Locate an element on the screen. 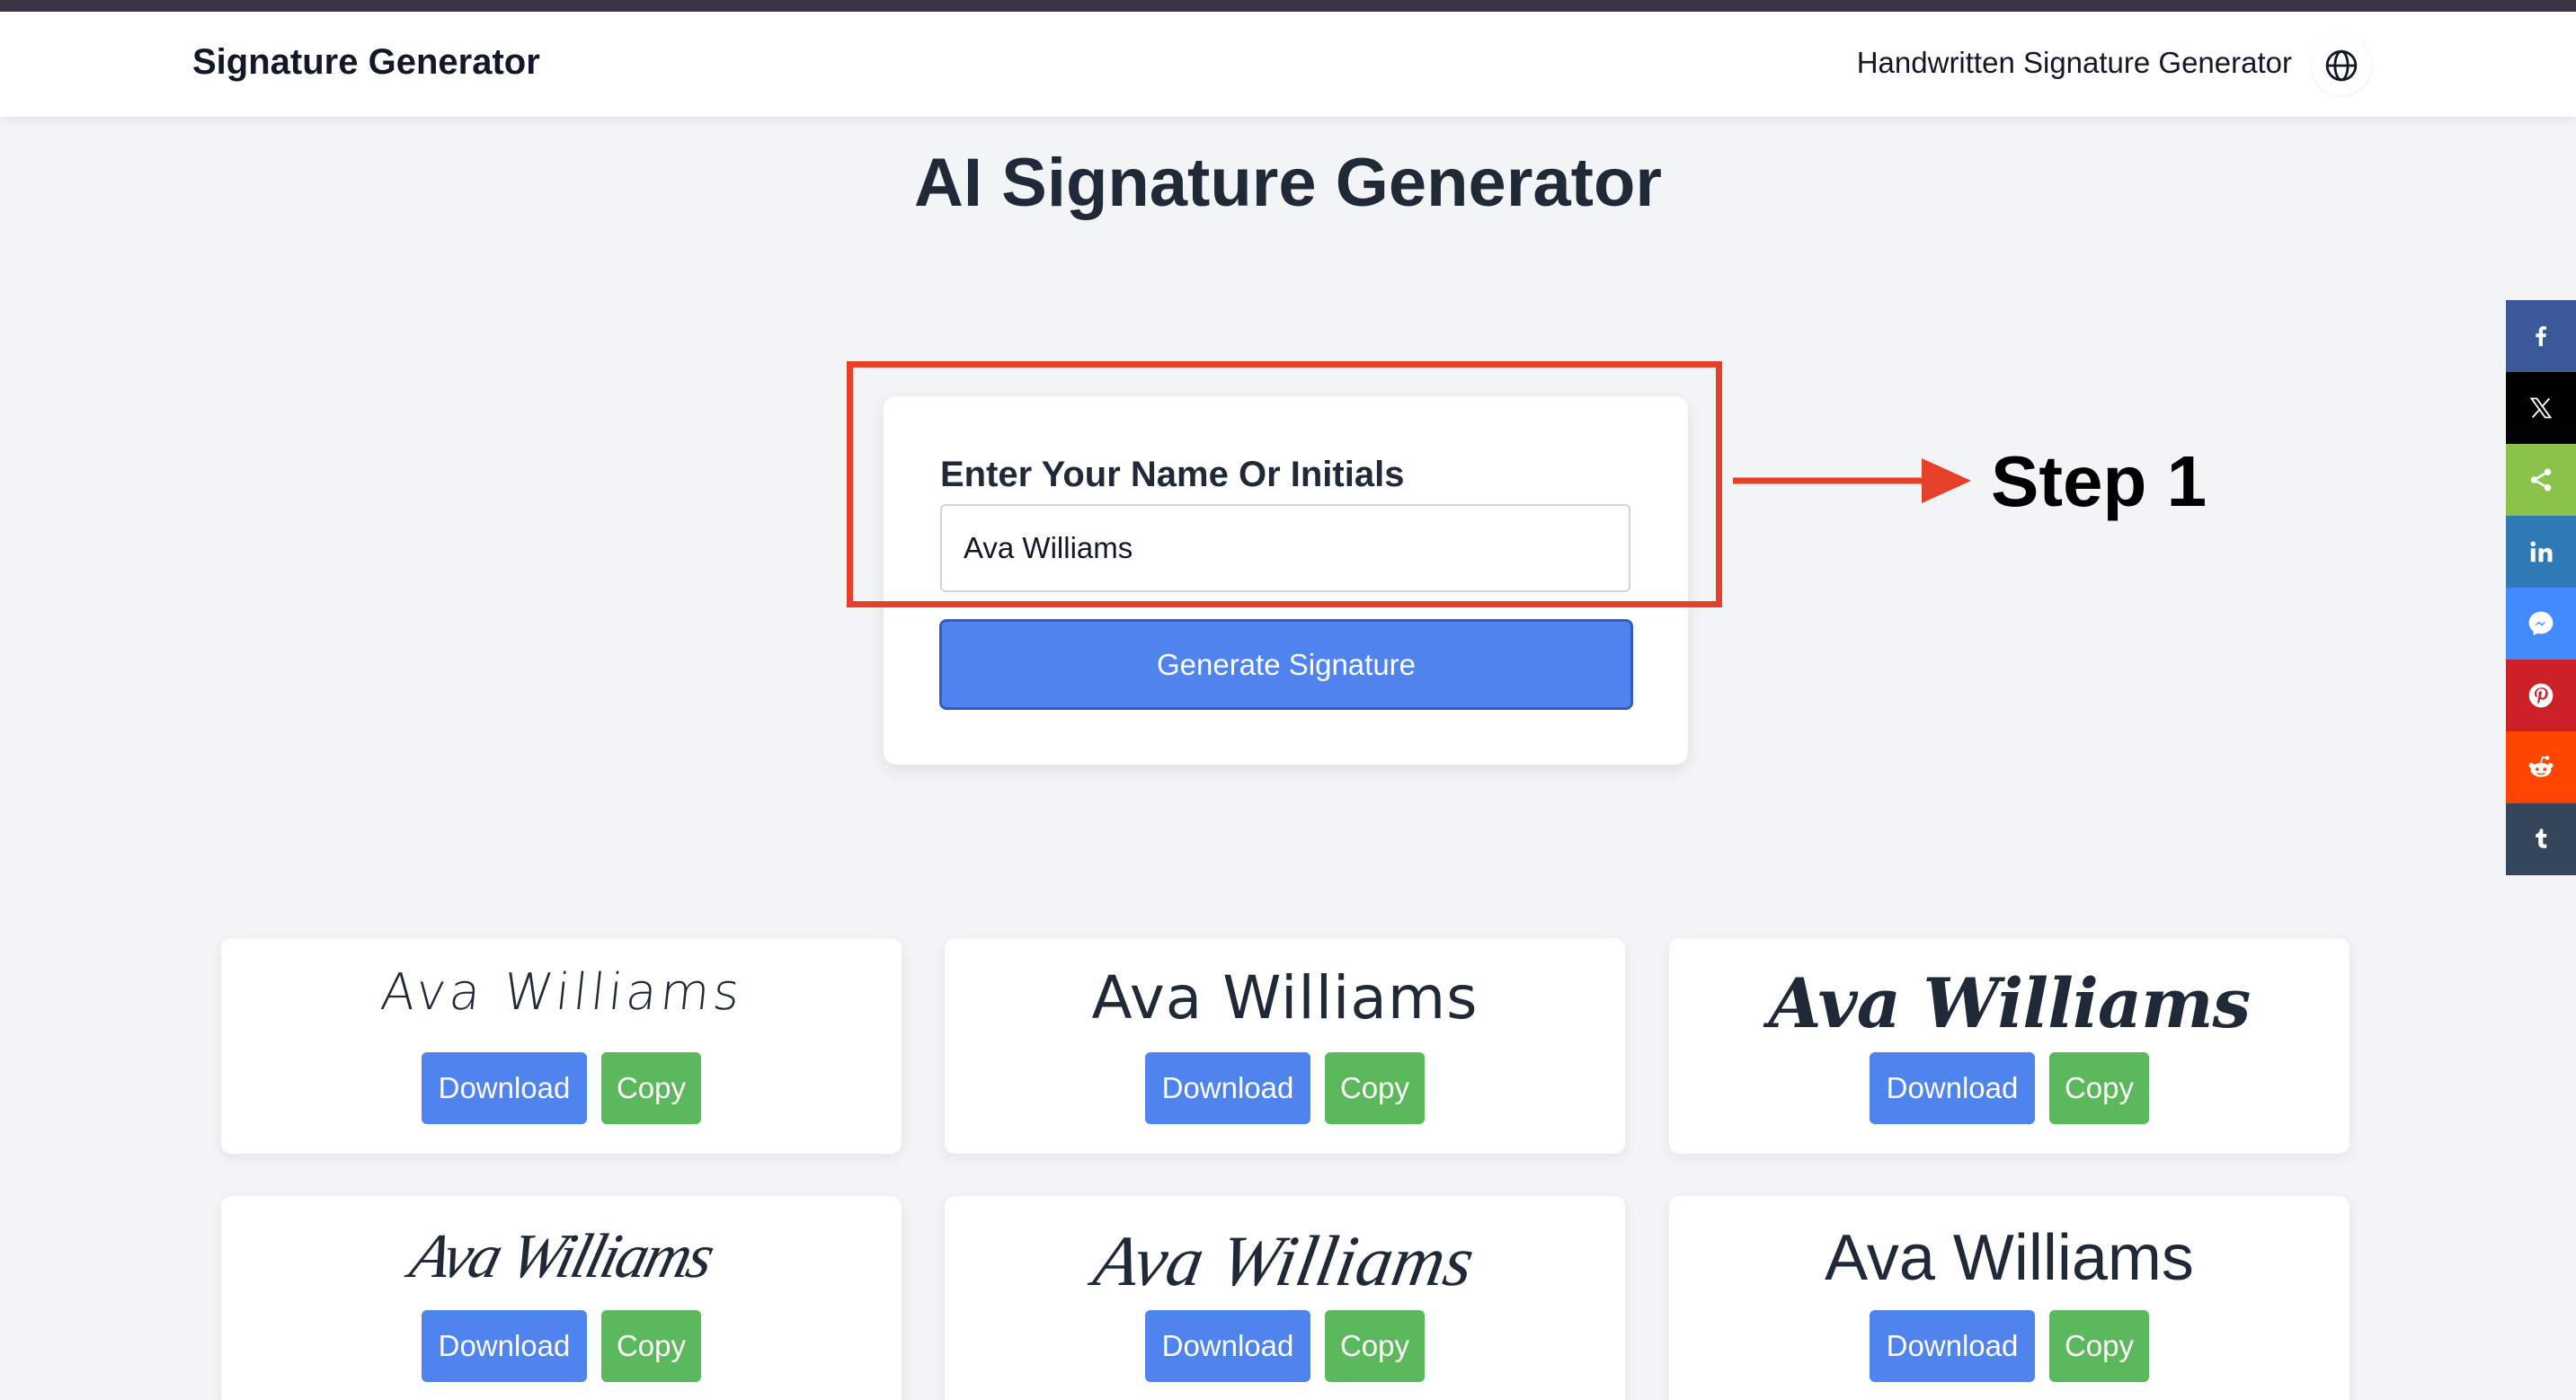 The image size is (2576, 1400). share-linkedin-button is located at coordinates (2541, 552).